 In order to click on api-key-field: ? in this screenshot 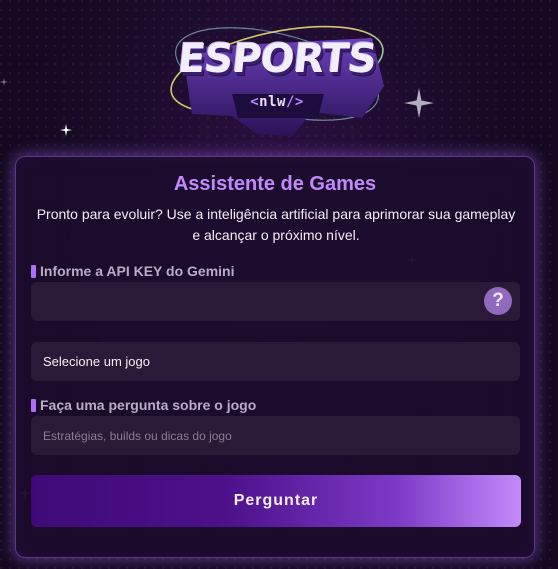, I will do `click(275, 301)`.